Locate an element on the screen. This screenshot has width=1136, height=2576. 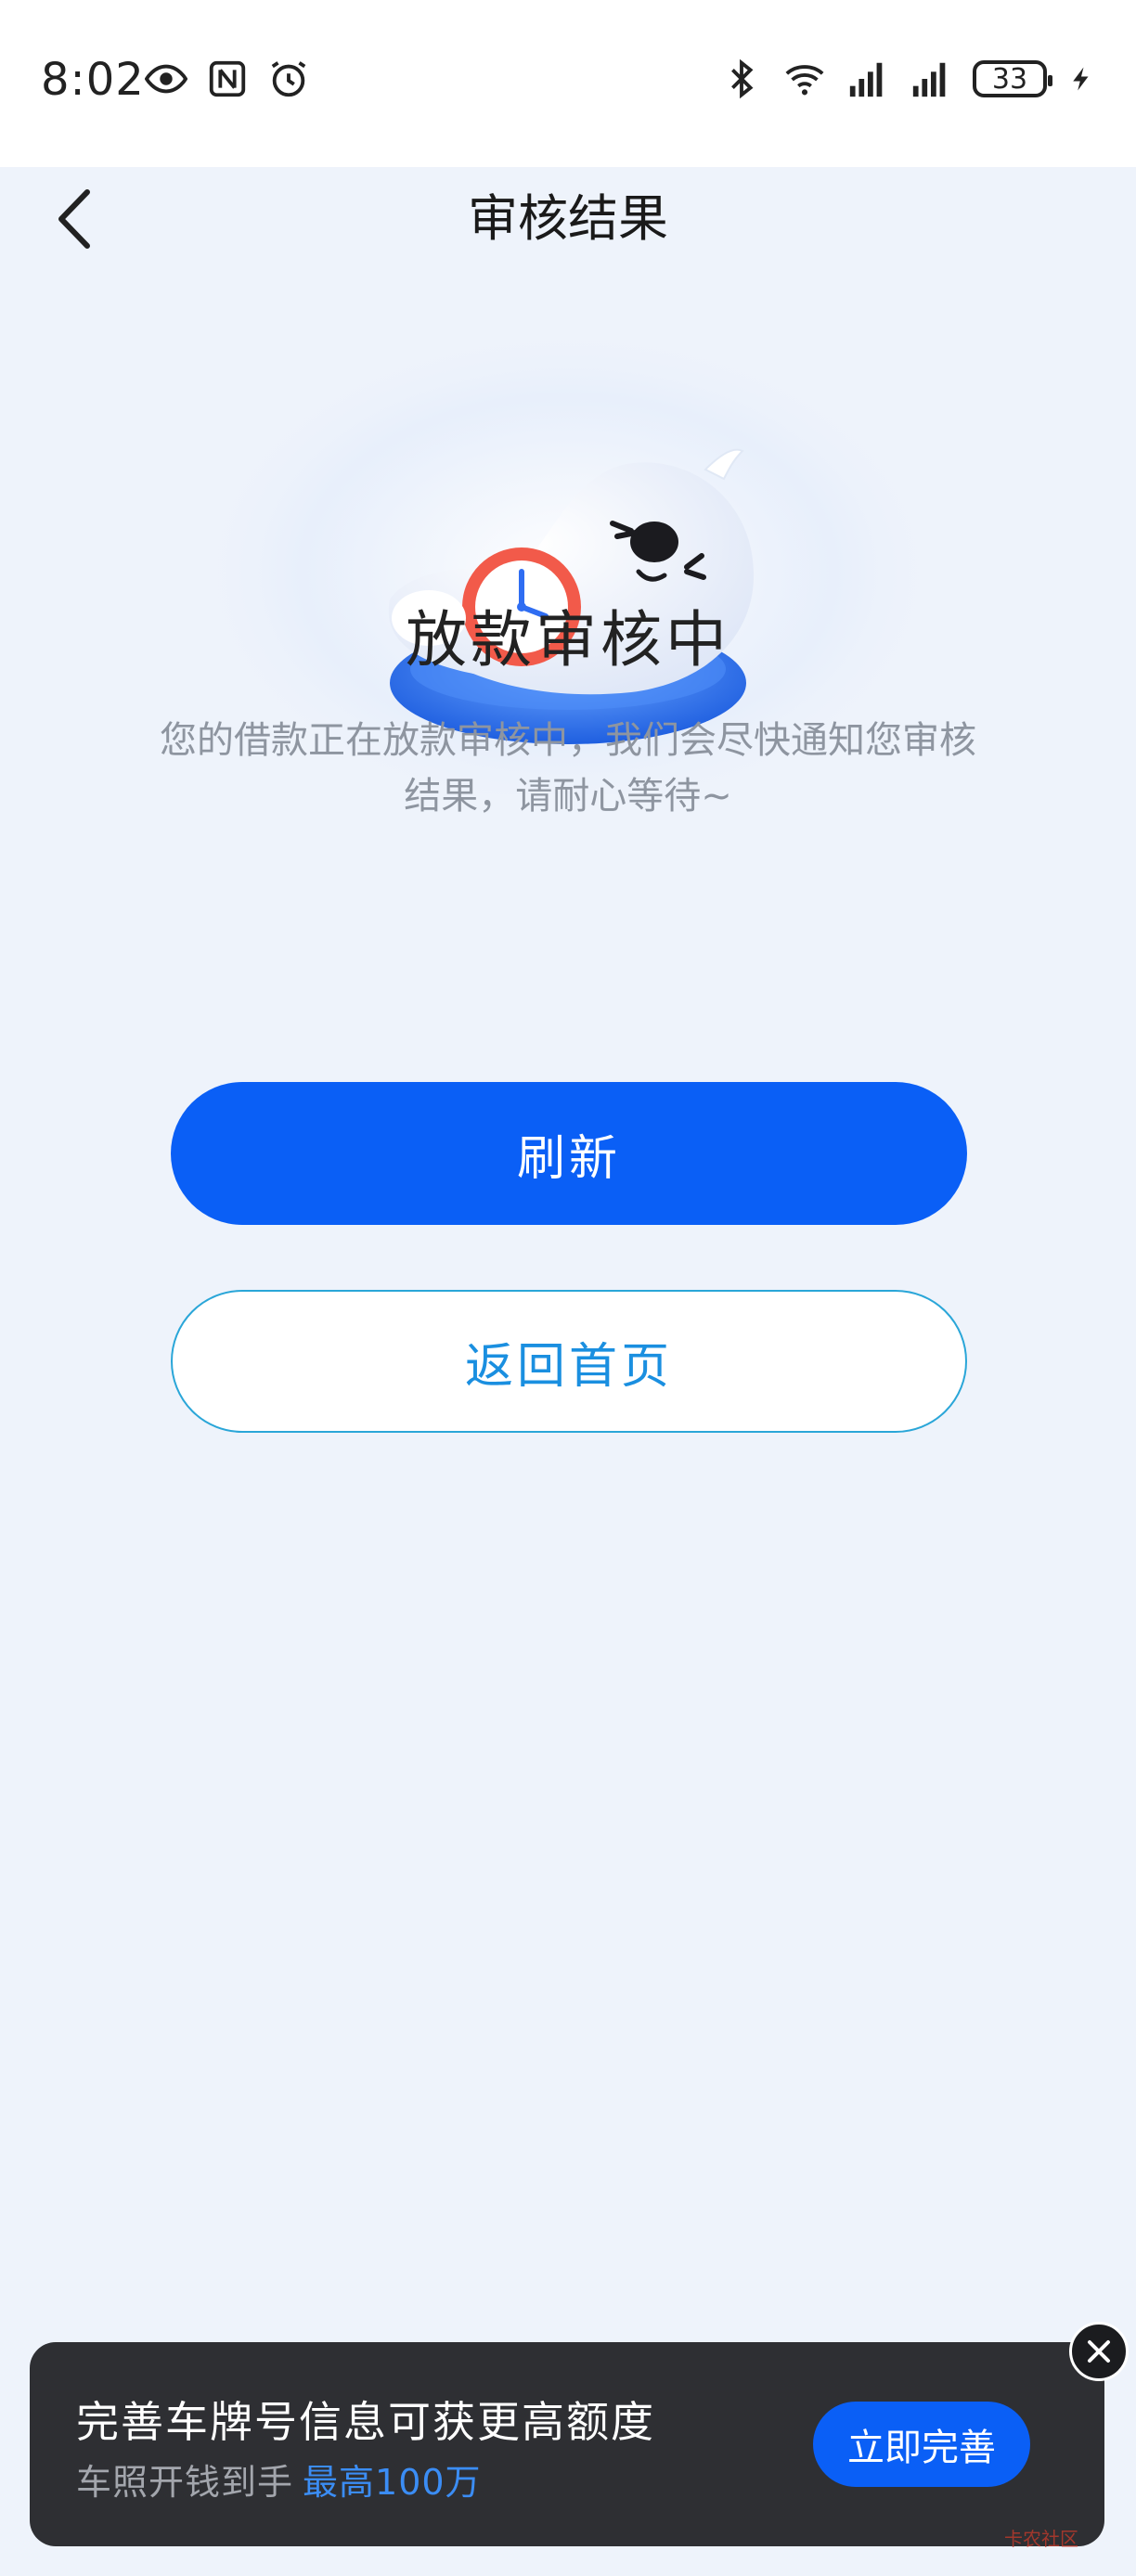
status-left-icons is located at coordinates (227, 79).